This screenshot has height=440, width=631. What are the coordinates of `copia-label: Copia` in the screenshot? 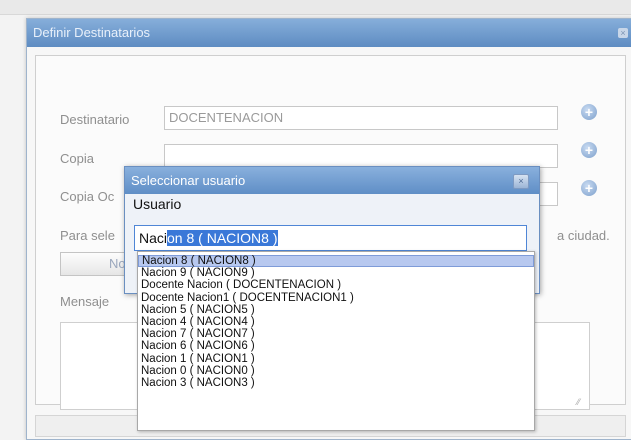 It's located at (77, 158).